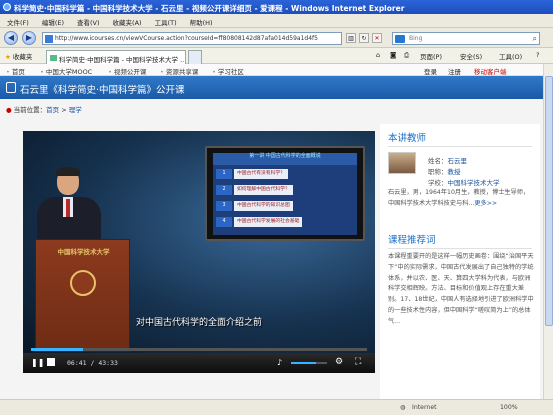 This screenshot has height=415, width=553. What do you see at coordinates (406, 55) in the screenshot?
I see `print-icon: ⎙` at bounding box center [406, 55].